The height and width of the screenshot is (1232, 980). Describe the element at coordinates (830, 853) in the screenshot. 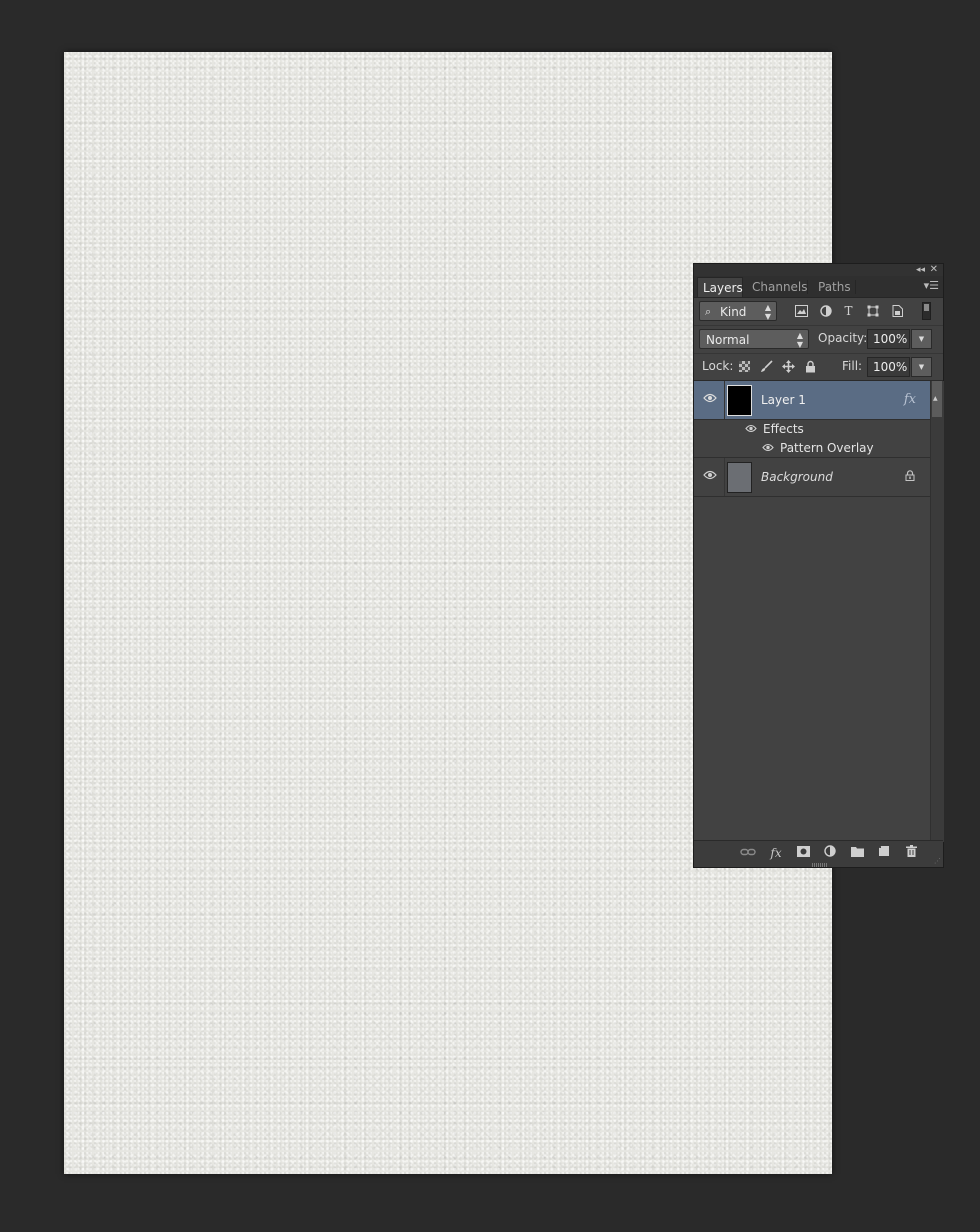

I see `adjustment-layer-icon` at that location.